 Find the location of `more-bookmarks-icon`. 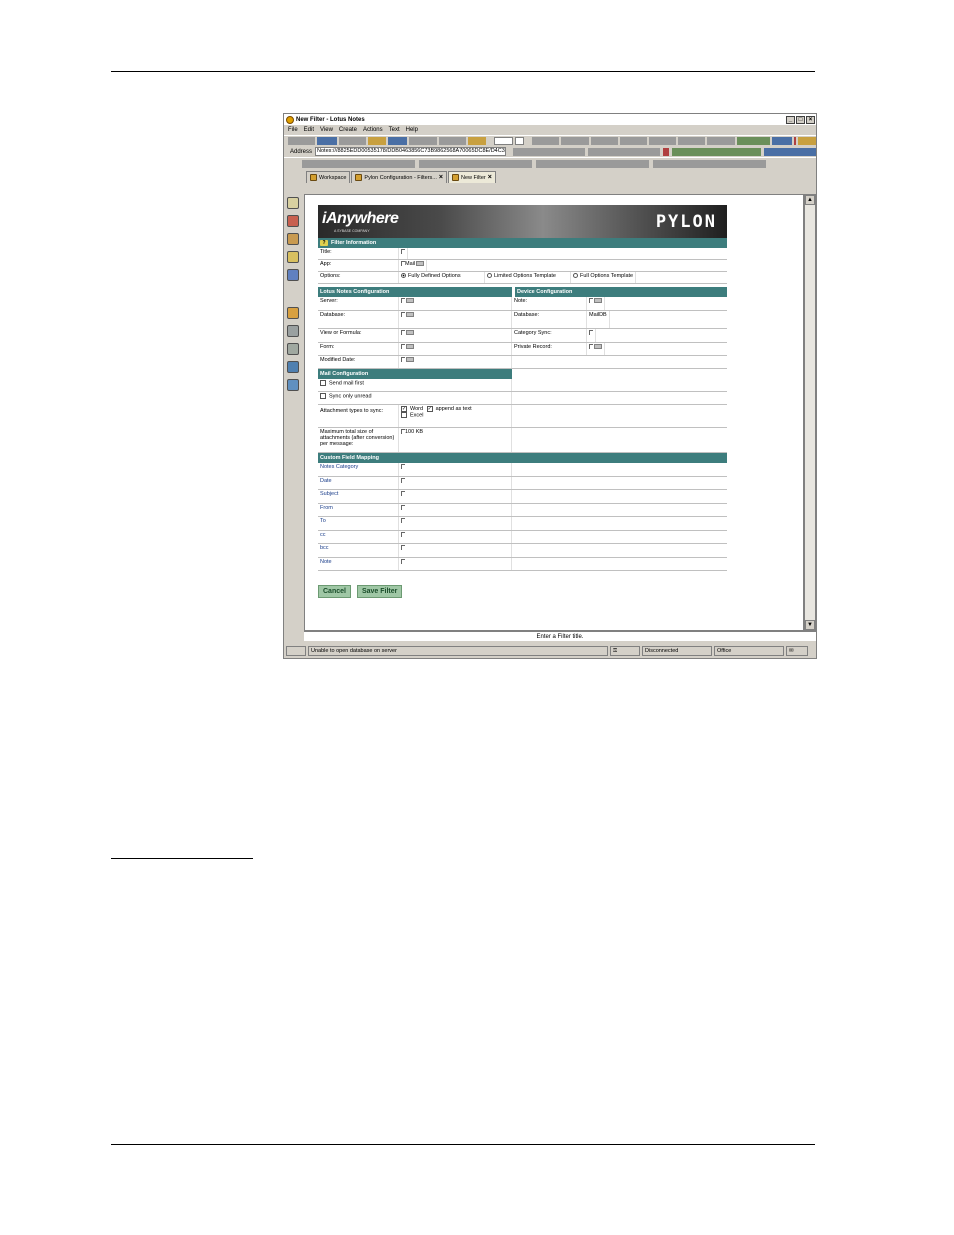

more-bookmarks-icon is located at coordinates (293, 349).